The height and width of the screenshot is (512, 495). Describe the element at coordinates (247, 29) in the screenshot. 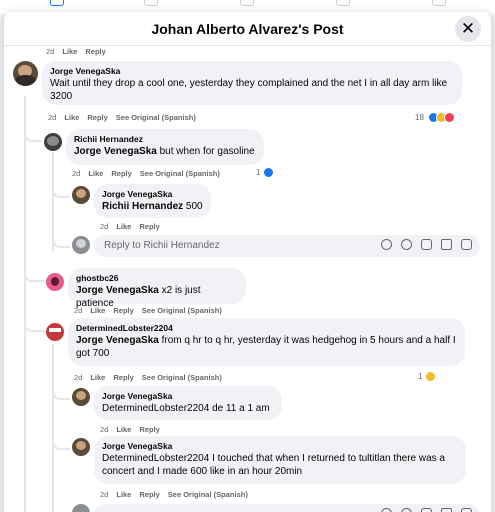

I see `modal-header: Johan Alberto Alvarez's Post ✕` at that location.